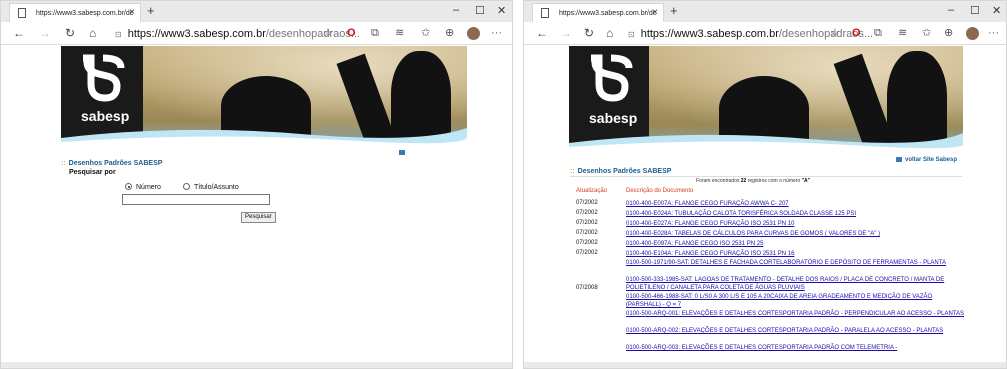 The image size is (1007, 369). What do you see at coordinates (660, 191) in the screenshot?
I see `column-header-description: Descrição do Documento` at bounding box center [660, 191].